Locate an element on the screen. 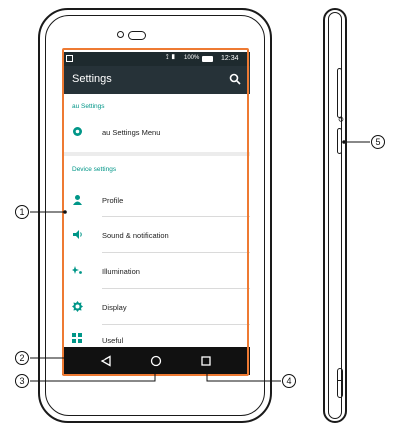  callout-2: 2 is located at coordinates (22, 358).